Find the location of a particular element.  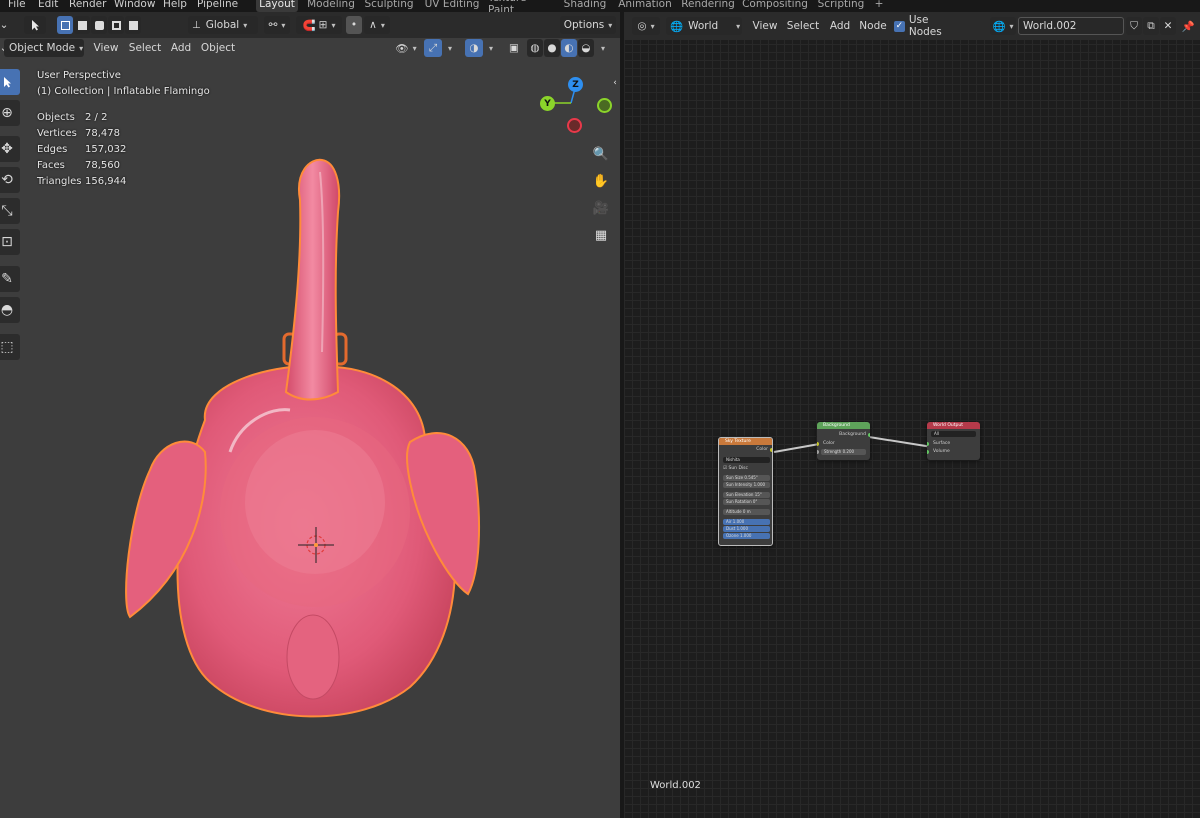

tool-annotate-icon: ✎ is located at coordinates (10, 279).